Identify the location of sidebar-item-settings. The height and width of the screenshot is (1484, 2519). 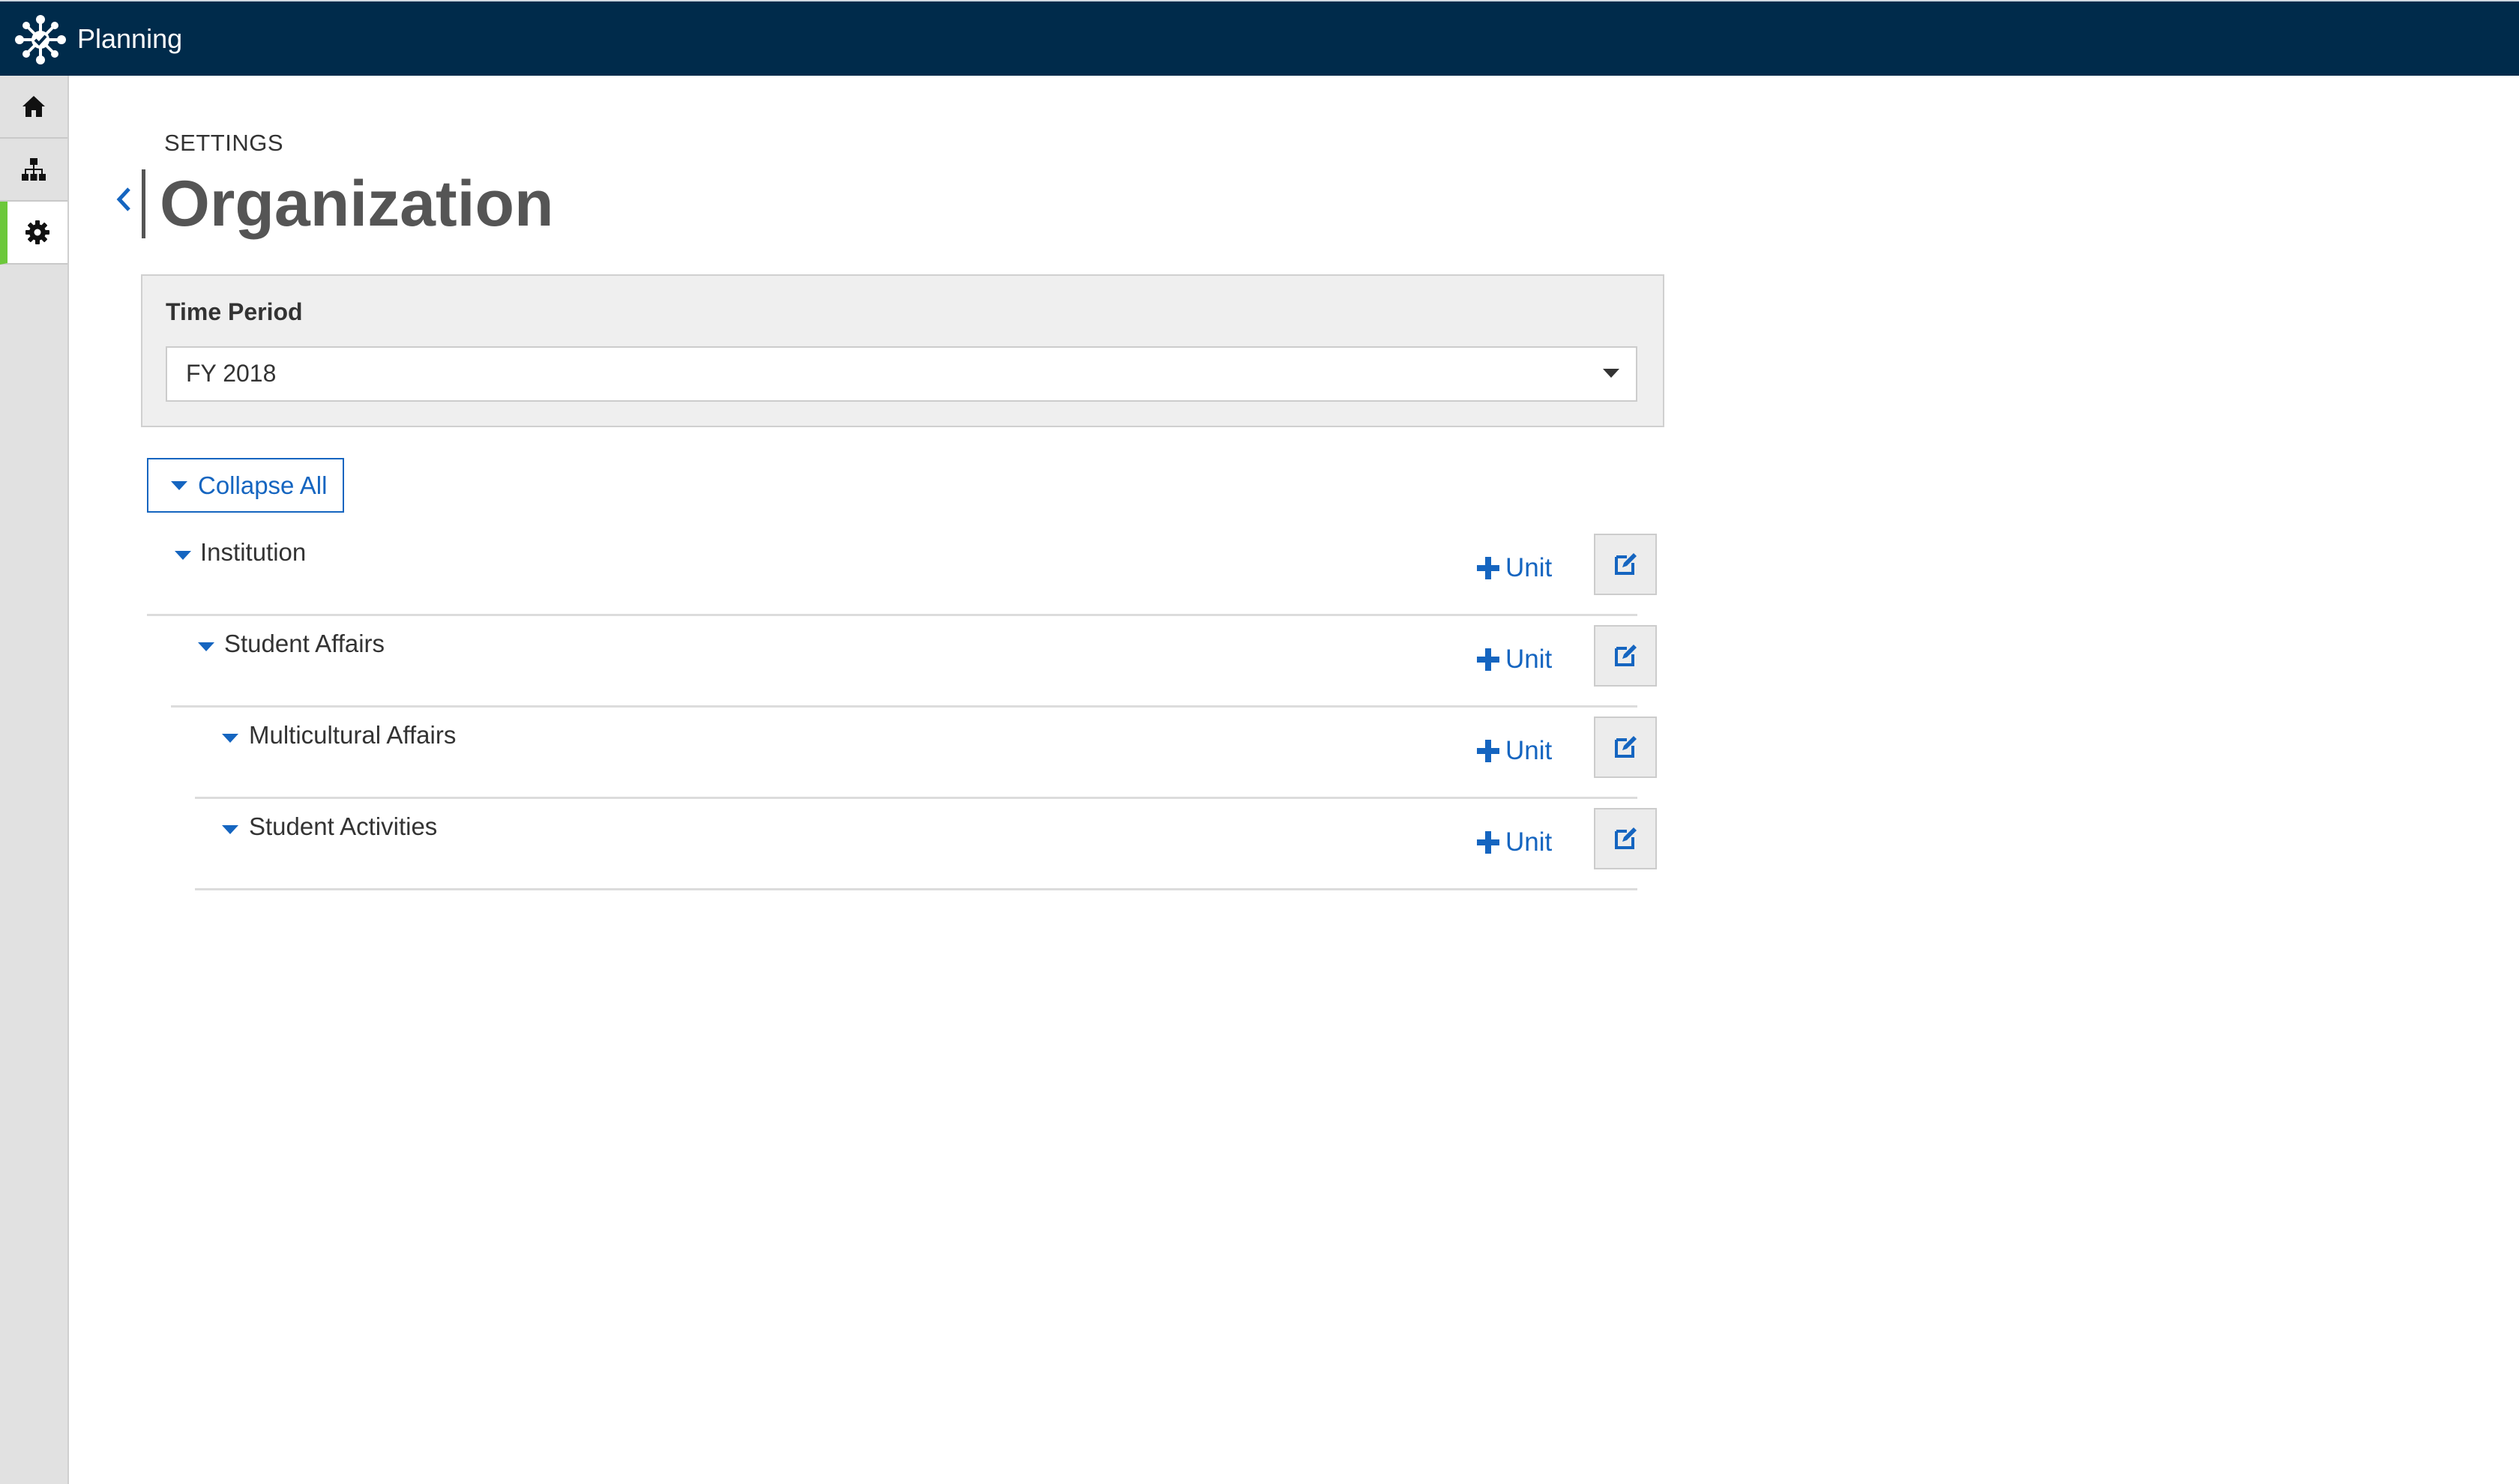
(33, 234).